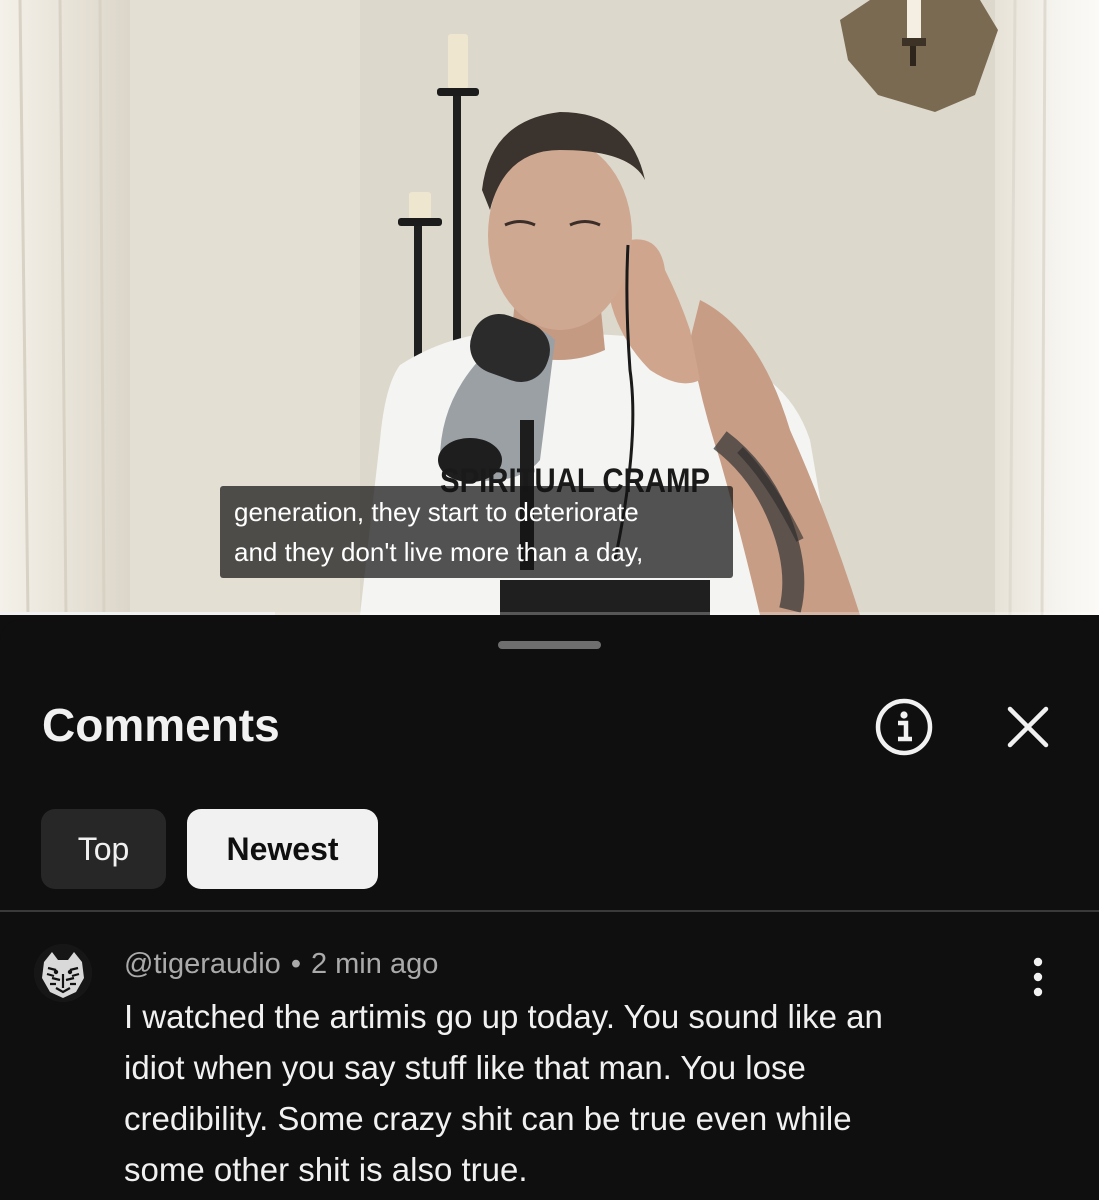 Image resolution: width=1099 pixels, height=1200 pixels. What do you see at coordinates (549, 613) in the screenshot?
I see `video-progress-bar` at bounding box center [549, 613].